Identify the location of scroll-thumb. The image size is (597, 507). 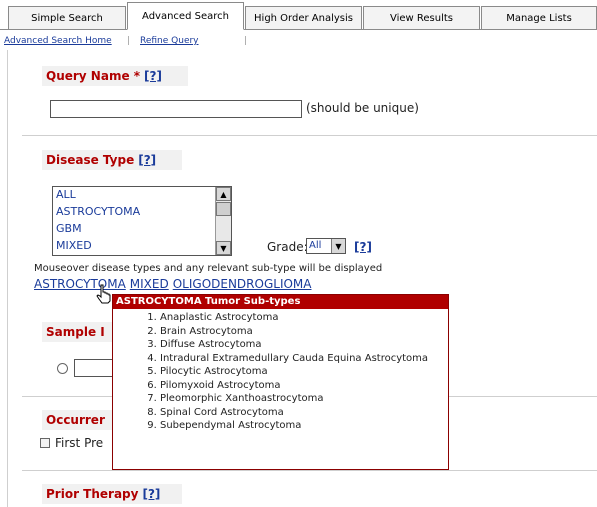
(223, 209).